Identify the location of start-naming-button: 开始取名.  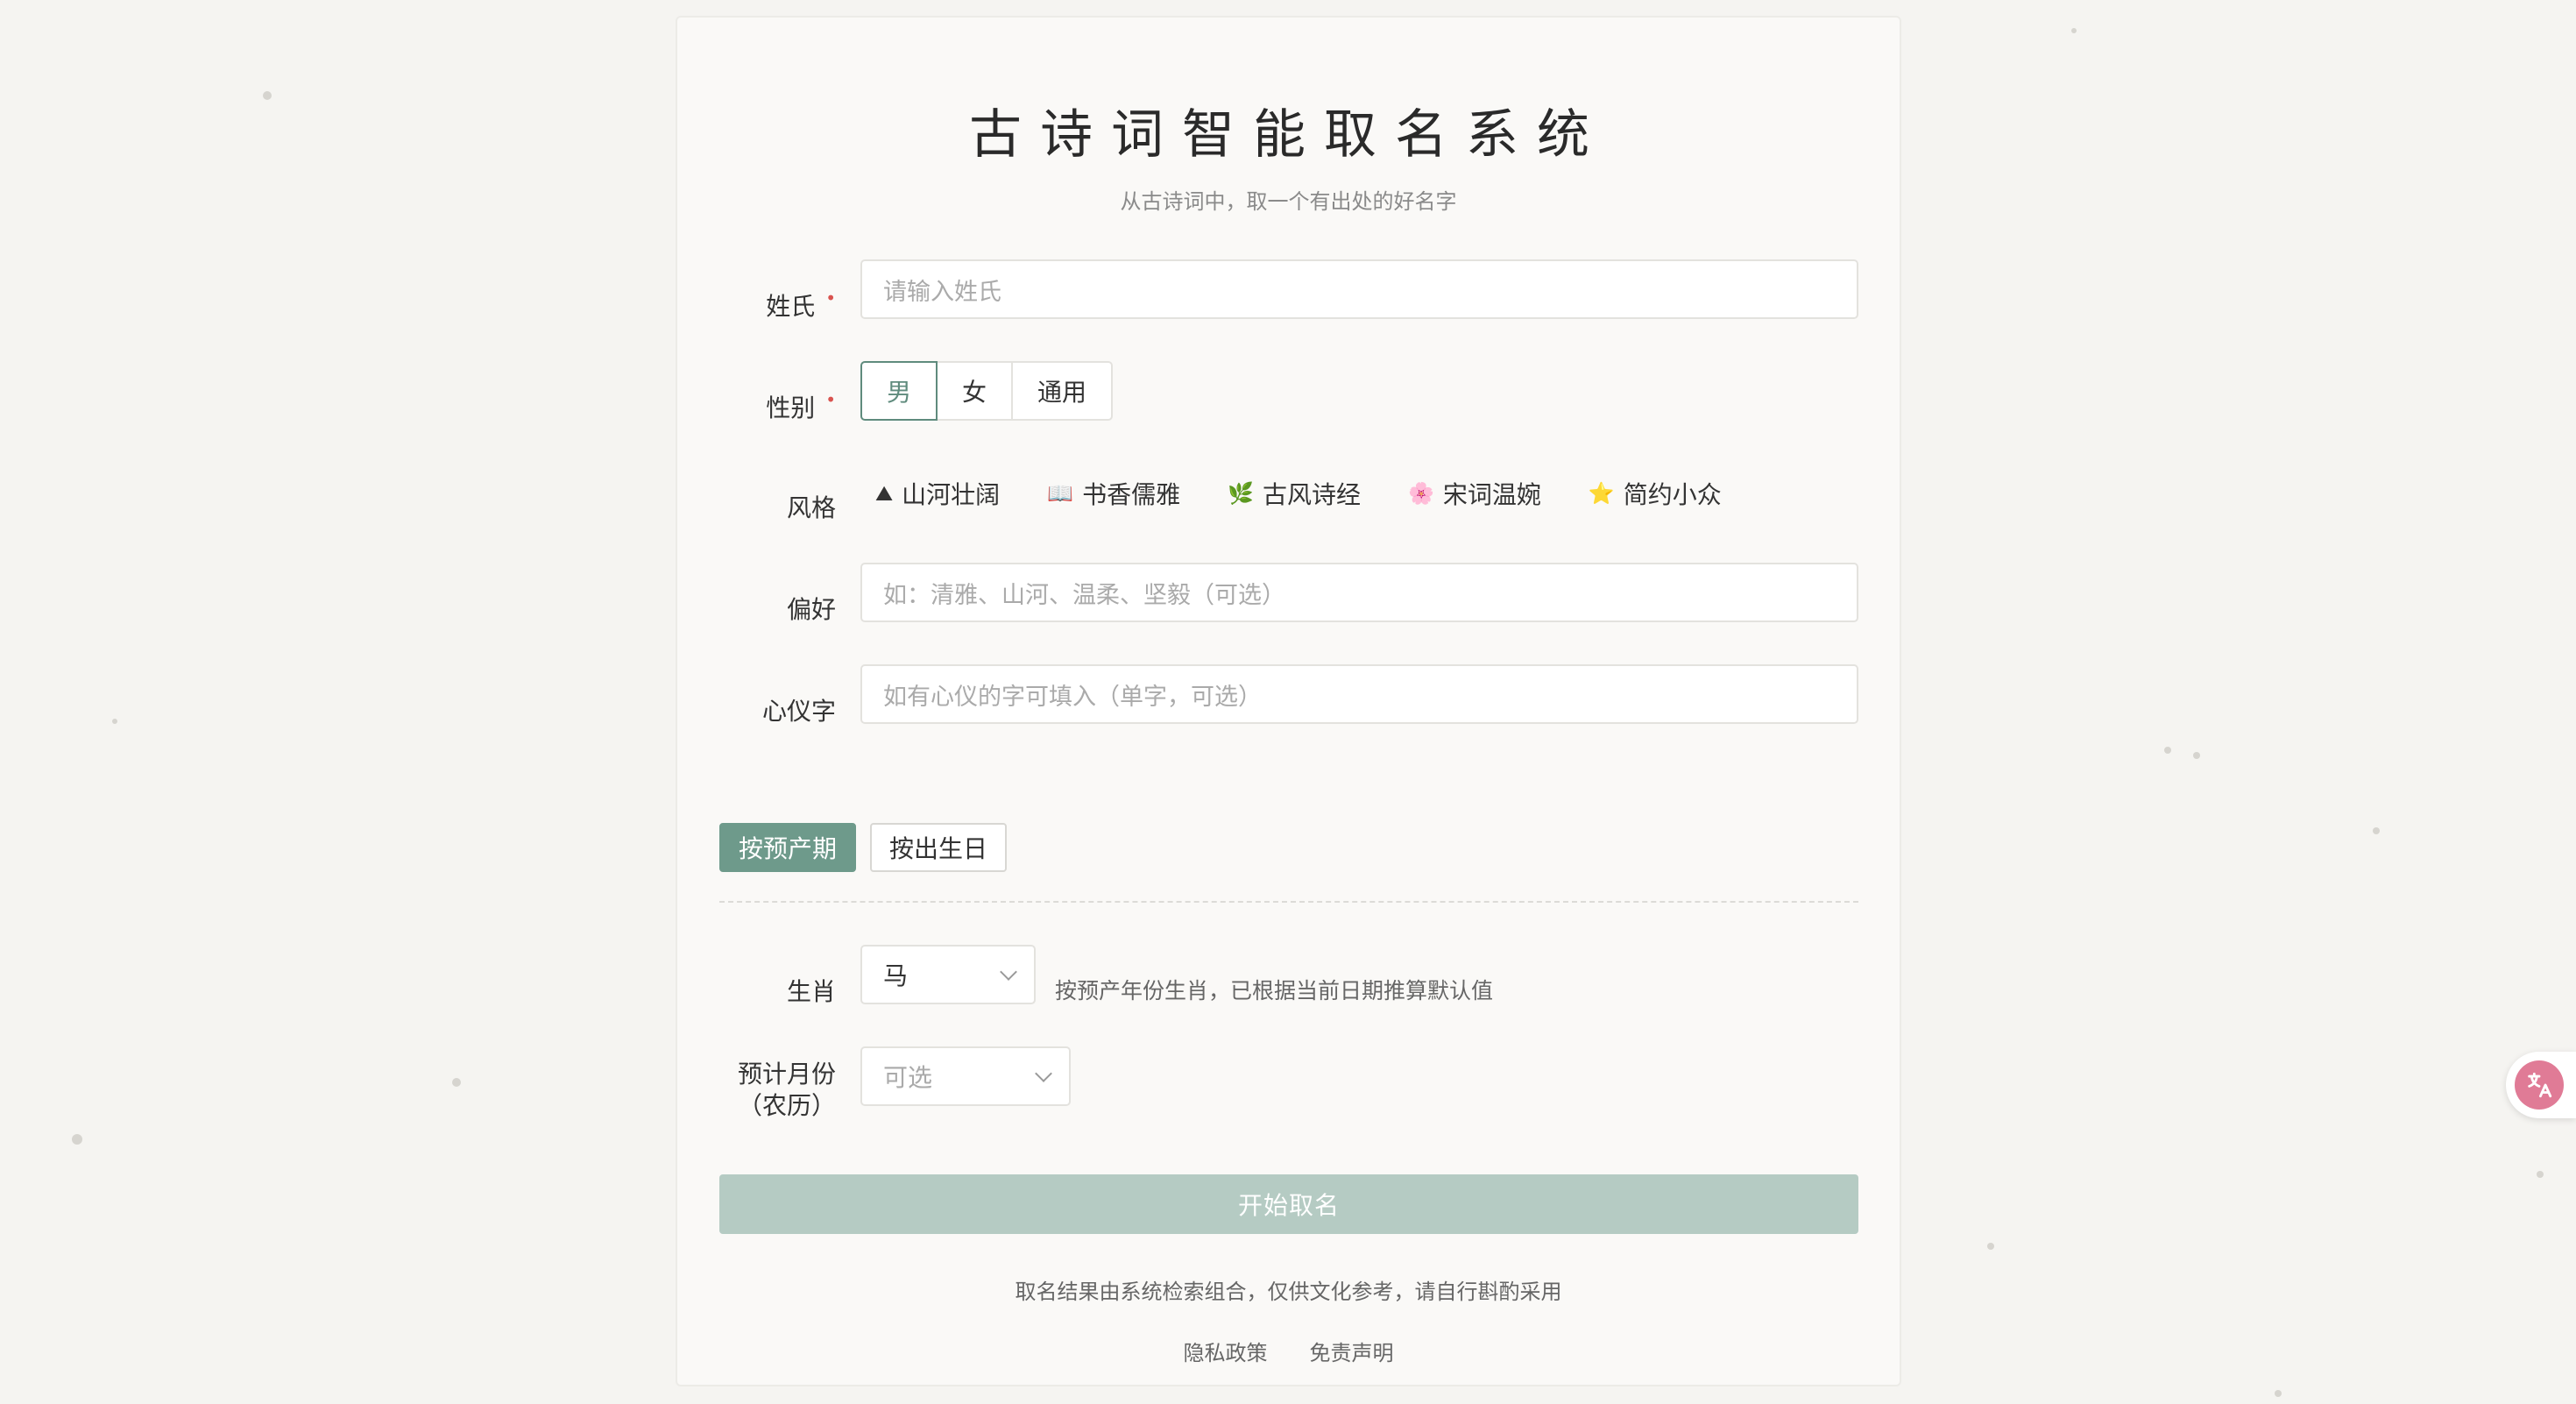
(1288, 1204).